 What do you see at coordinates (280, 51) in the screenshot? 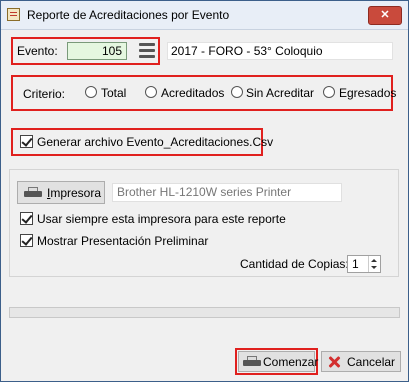
I see `evento-name-field: 2017 - FORO - 53° Coloquio` at bounding box center [280, 51].